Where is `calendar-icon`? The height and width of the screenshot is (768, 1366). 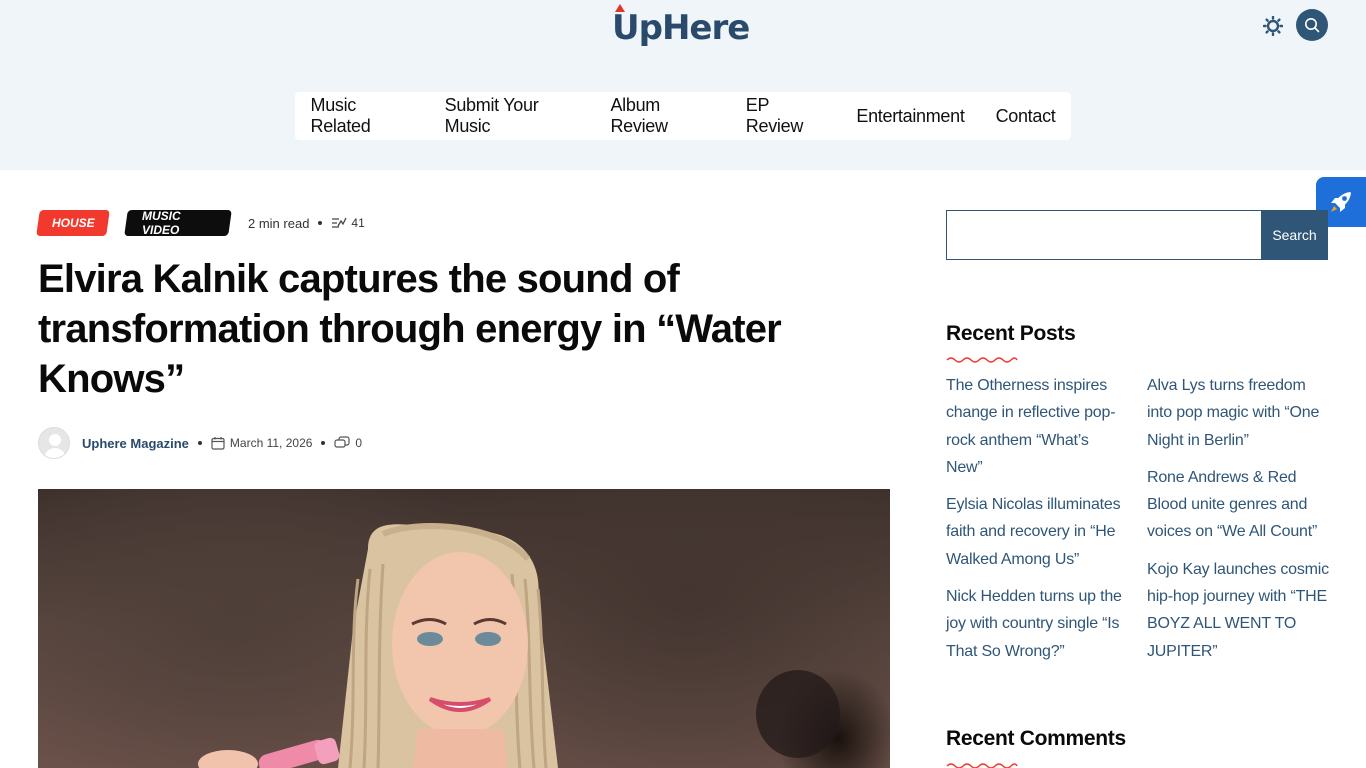
calendar-icon is located at coordinates (218, 443).